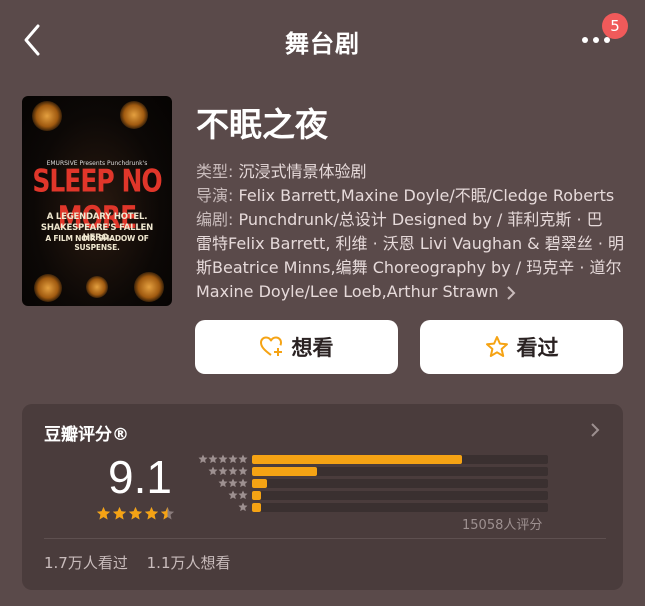 This screenshot has width=645, height=606. Describe the element at coordinates (537, 348) in the screenshot. I see `seen-label: 看过` at that location.